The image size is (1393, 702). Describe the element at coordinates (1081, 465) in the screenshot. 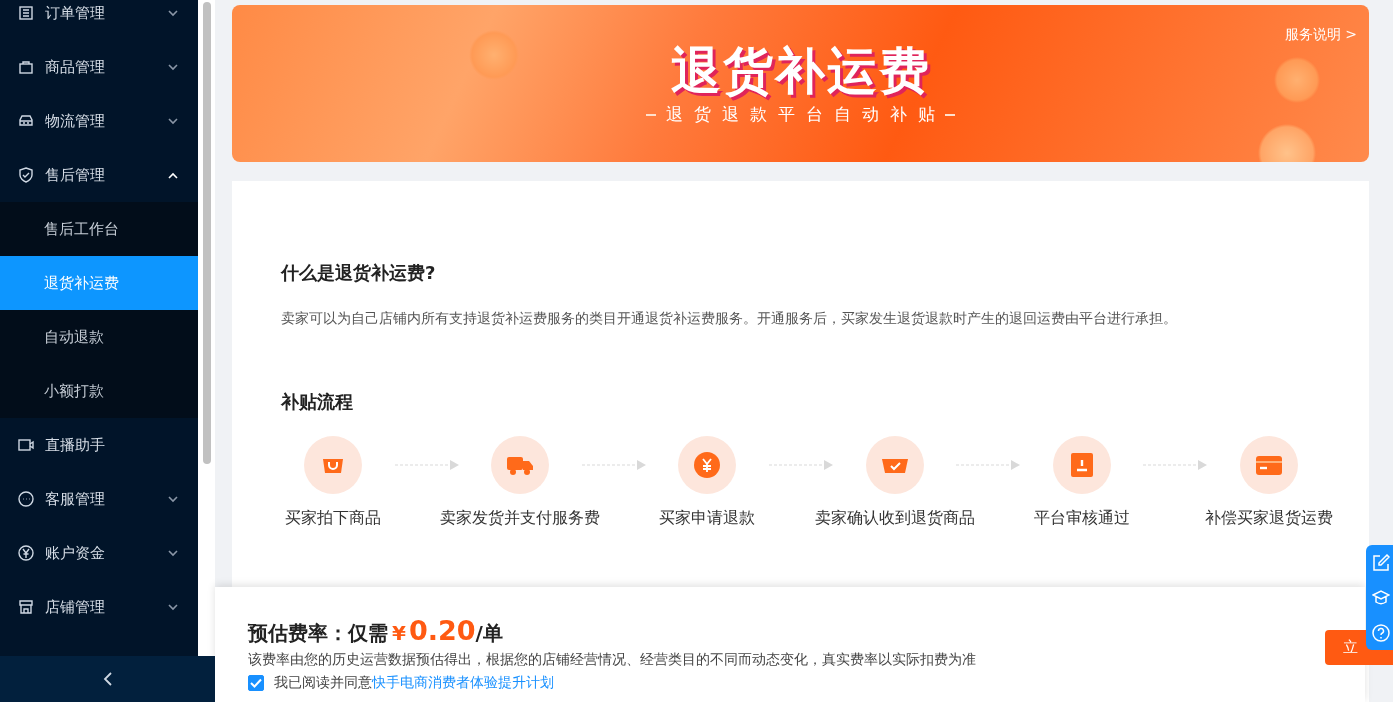

I see `stamp-icon` at that location.